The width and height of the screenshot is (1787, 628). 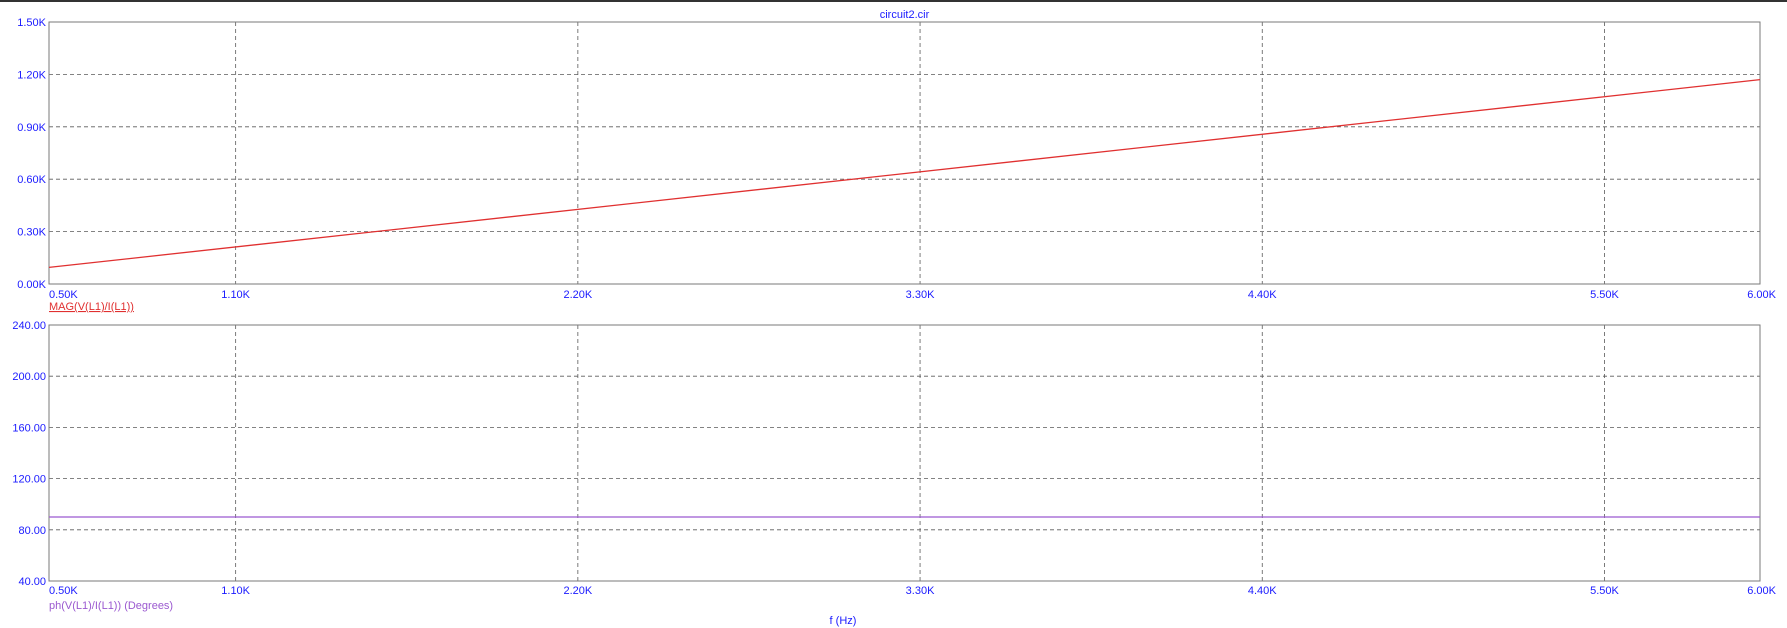 What do you see at coordinates (32, 582) in the screenshot?
I see `y-tick-label: 40.00` at bounding box center [32, 582].